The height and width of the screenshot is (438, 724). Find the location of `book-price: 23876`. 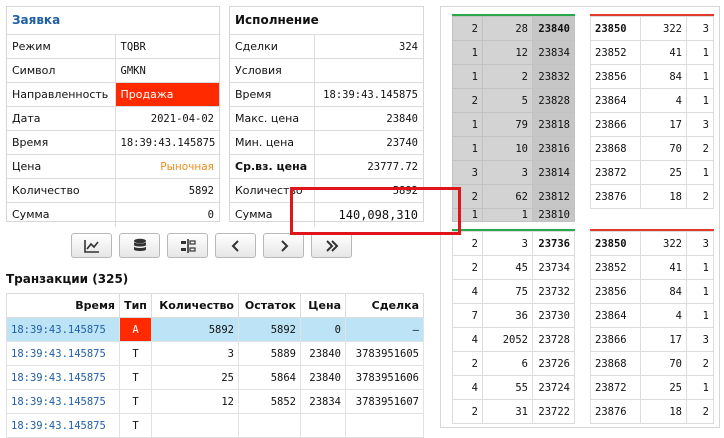

book-price: 23876 is located at coordinates (615, 411).